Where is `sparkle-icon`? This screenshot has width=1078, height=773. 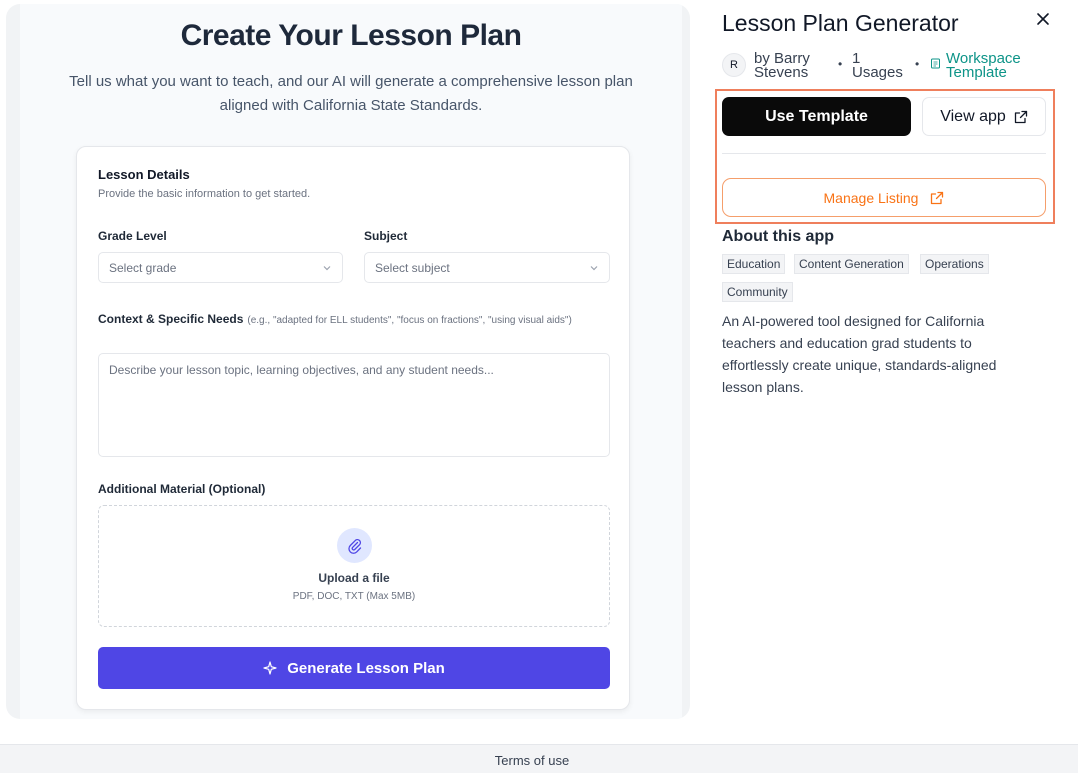
sparkle-icon is located at coordinates (270, 668).